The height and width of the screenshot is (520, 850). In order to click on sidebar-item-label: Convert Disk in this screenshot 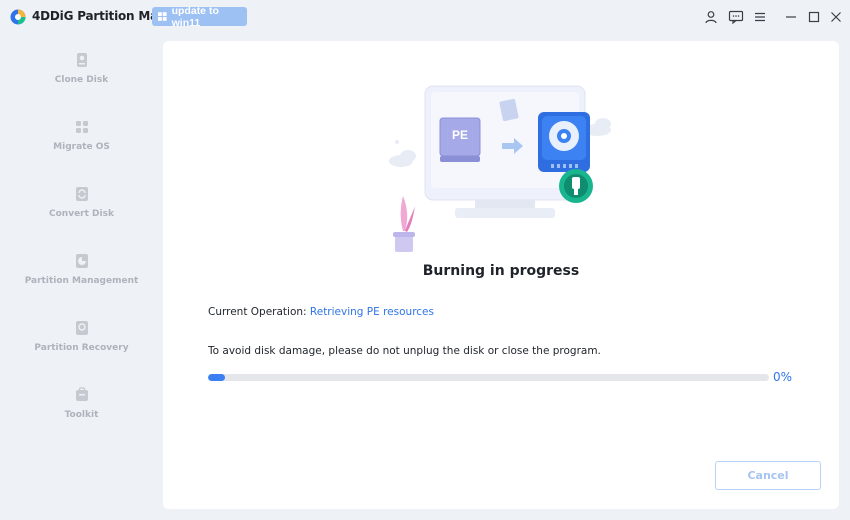, I will do `click(81, 214)`.